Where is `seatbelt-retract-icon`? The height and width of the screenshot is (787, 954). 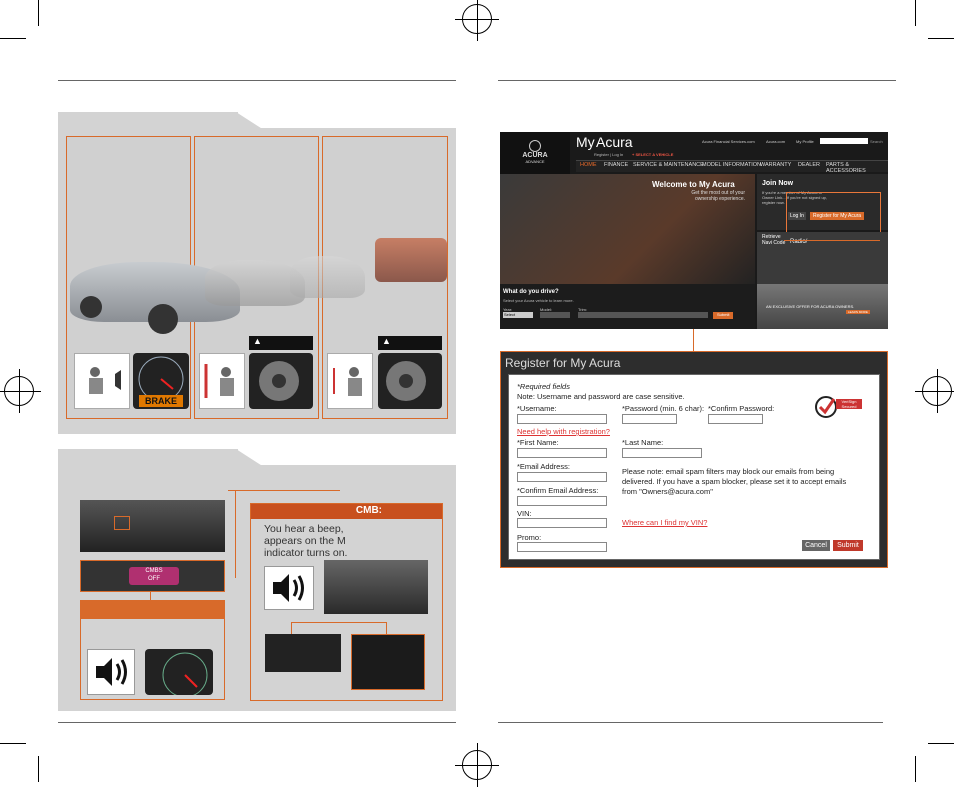 seatbelt-retract-icon is located at coordinates (350, 381).